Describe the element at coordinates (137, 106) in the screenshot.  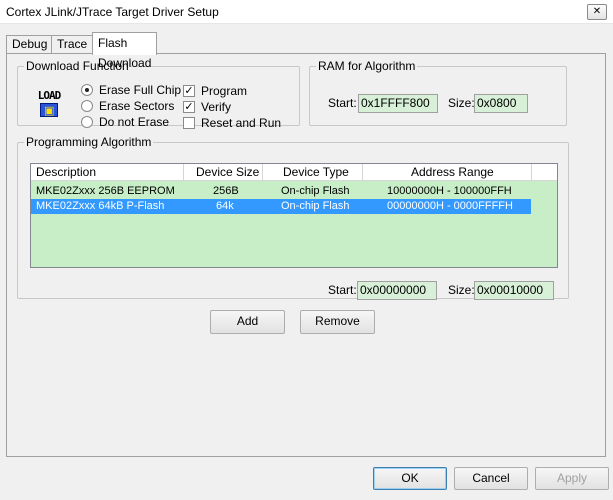
I see `erase-sectors-label: Erase Sectors` at that location.